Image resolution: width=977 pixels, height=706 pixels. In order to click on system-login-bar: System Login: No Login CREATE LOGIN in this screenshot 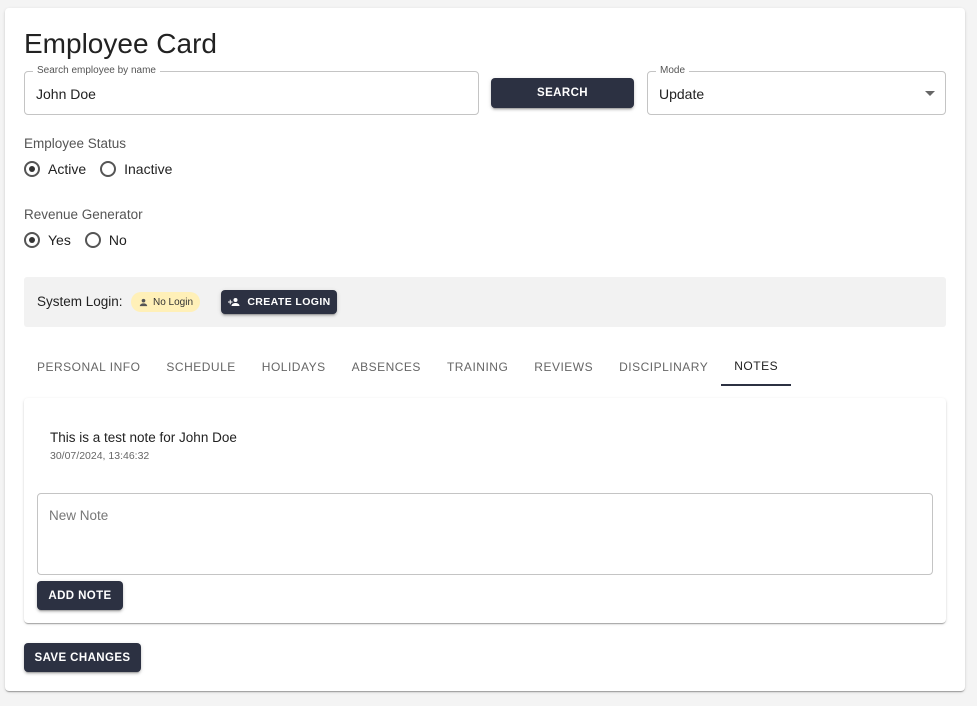, I will do `click(485, 302)`.